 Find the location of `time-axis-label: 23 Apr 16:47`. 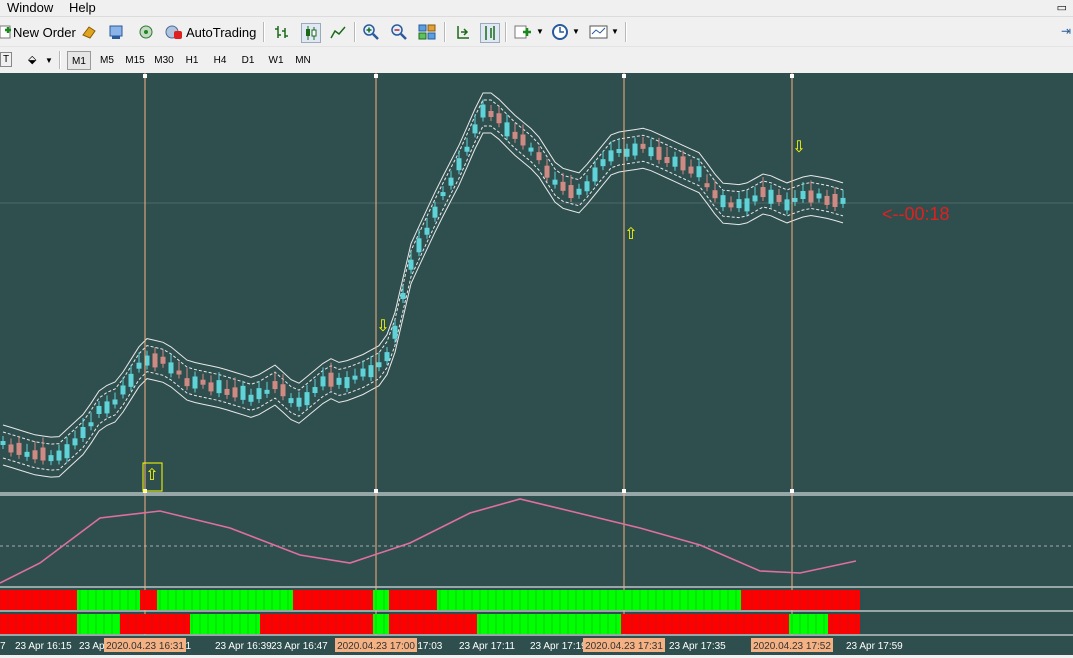

time-axis-label: 23 Apr 16:47 is located at coordinates (299, 646).